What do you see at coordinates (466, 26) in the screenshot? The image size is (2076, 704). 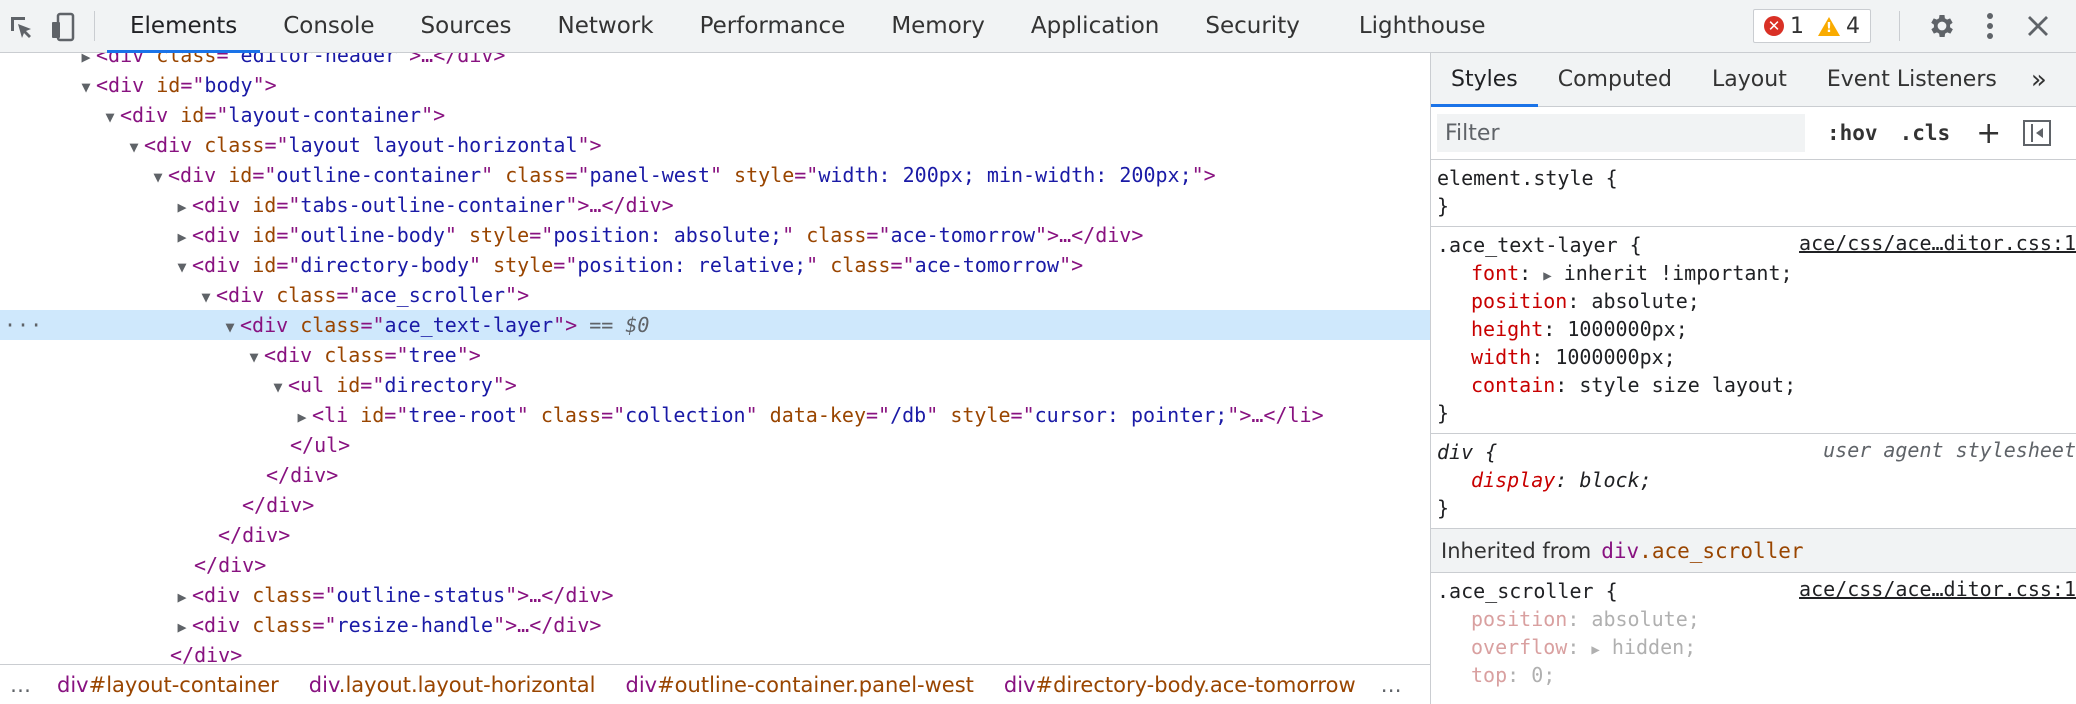 I see `tab-sources: Sources` at bounding box center [466, 26].